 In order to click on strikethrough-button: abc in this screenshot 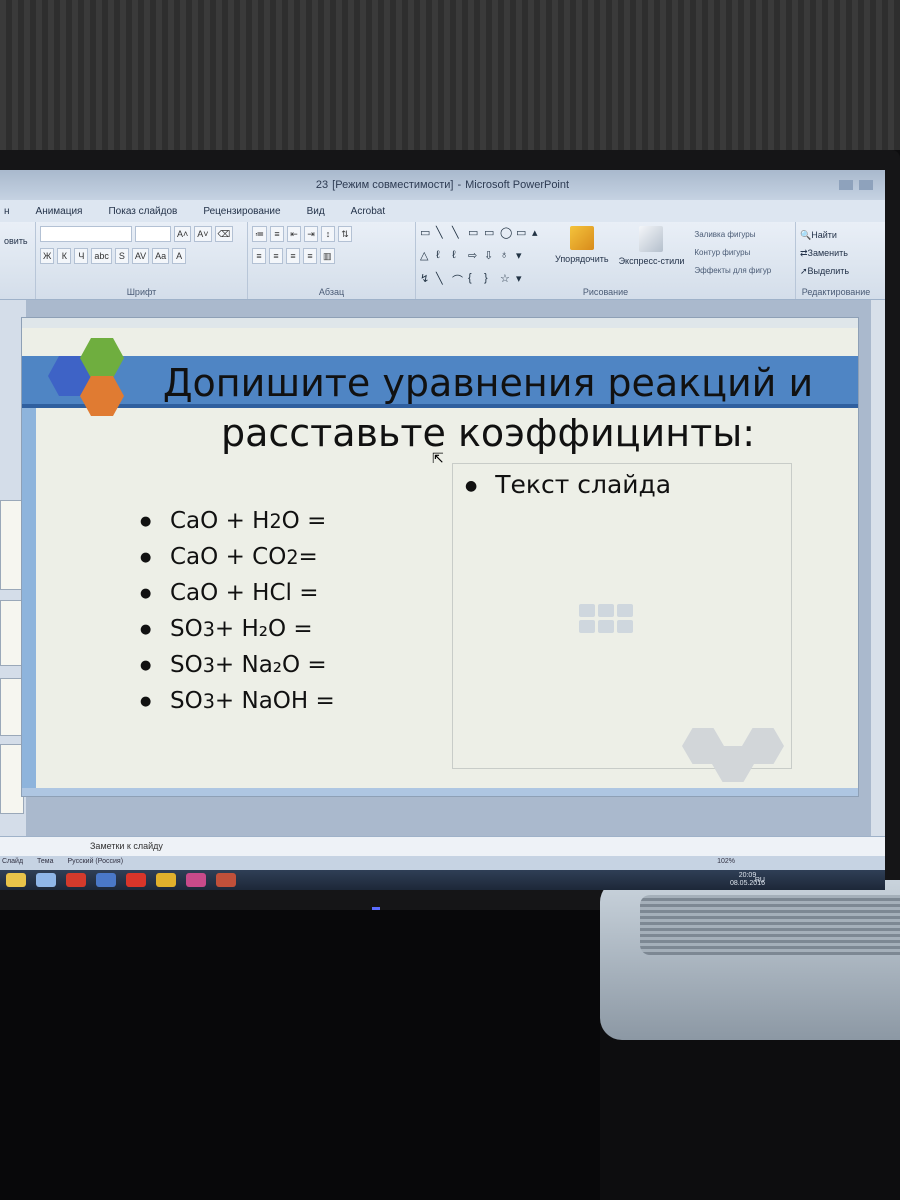, I will do `click(101, 256)`.